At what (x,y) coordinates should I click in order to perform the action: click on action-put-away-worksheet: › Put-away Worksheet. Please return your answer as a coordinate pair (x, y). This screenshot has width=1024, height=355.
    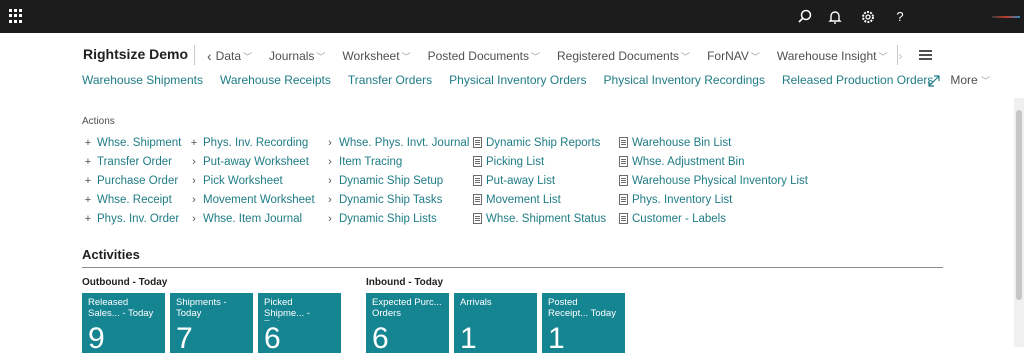
    Looking at the image, I should click on (251, 161).